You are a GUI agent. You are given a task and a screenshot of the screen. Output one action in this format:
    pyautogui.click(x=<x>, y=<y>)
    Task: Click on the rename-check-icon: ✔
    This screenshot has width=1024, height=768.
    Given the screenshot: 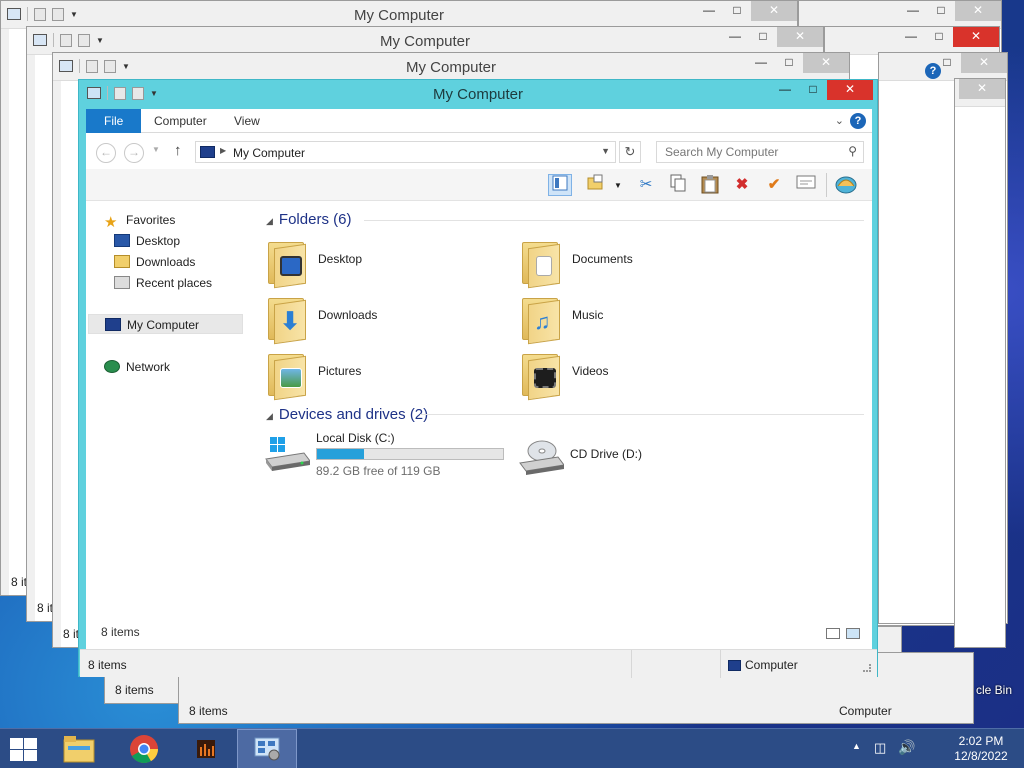 What is the action you would take?
    pyautogui.click(x=774, y=185)
    